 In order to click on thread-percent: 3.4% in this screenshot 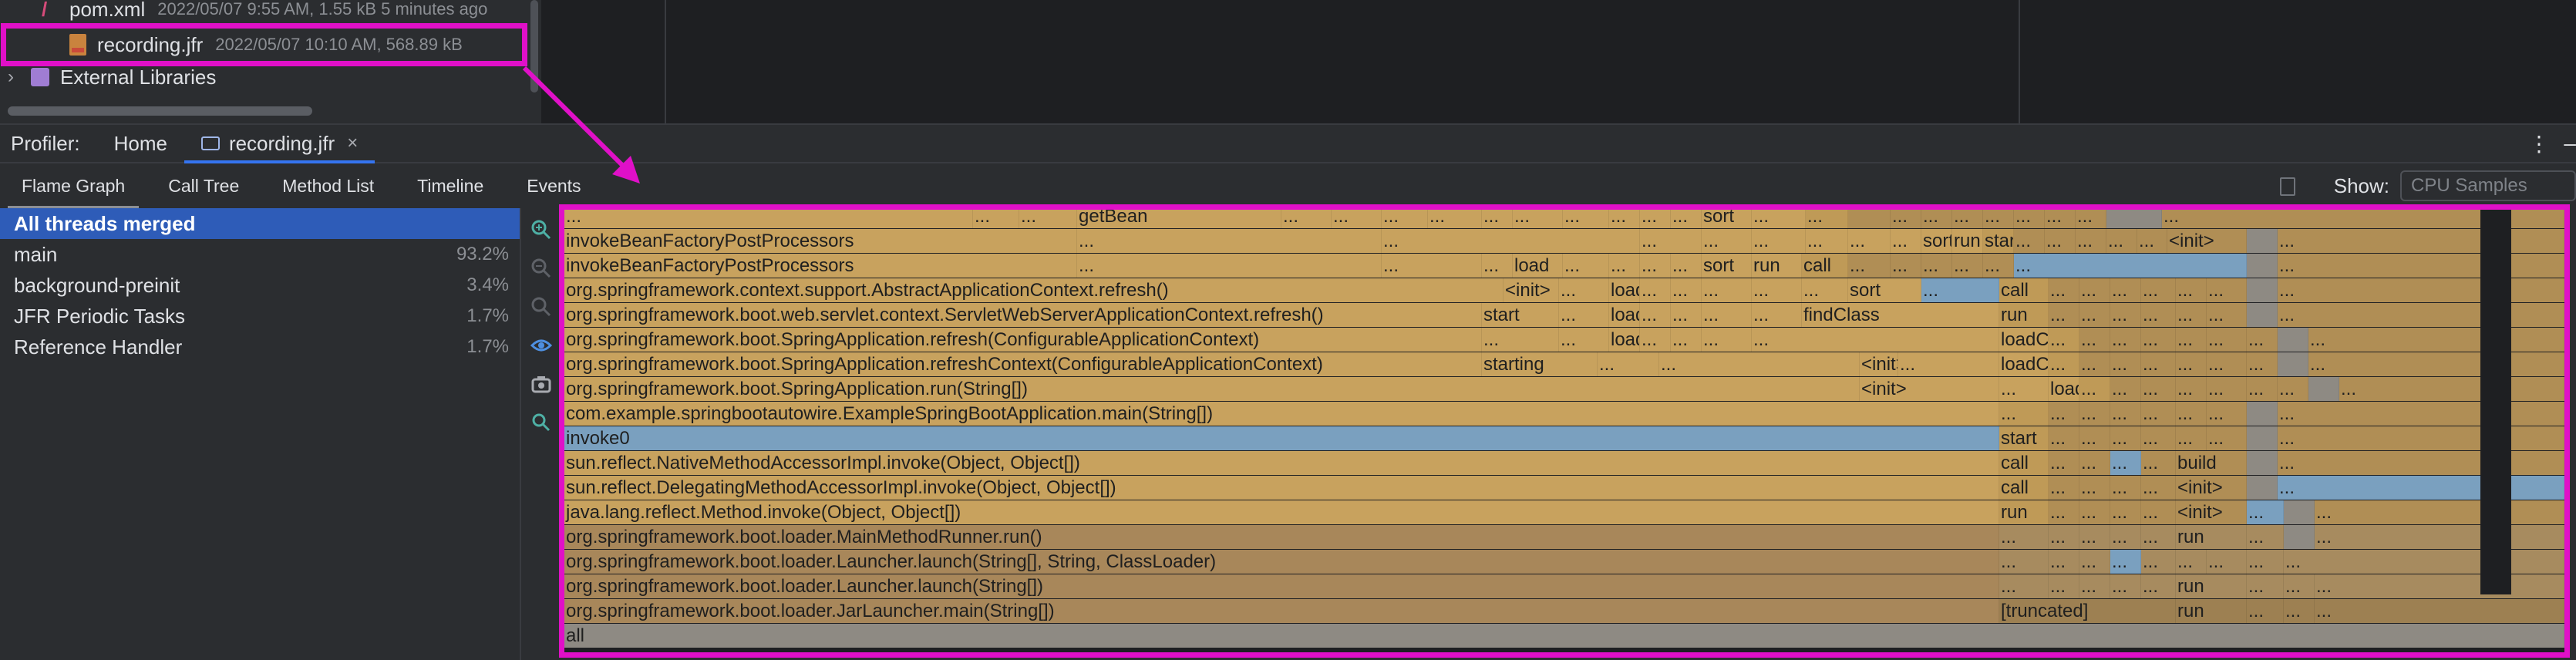, I will do `click(488, 284)`.